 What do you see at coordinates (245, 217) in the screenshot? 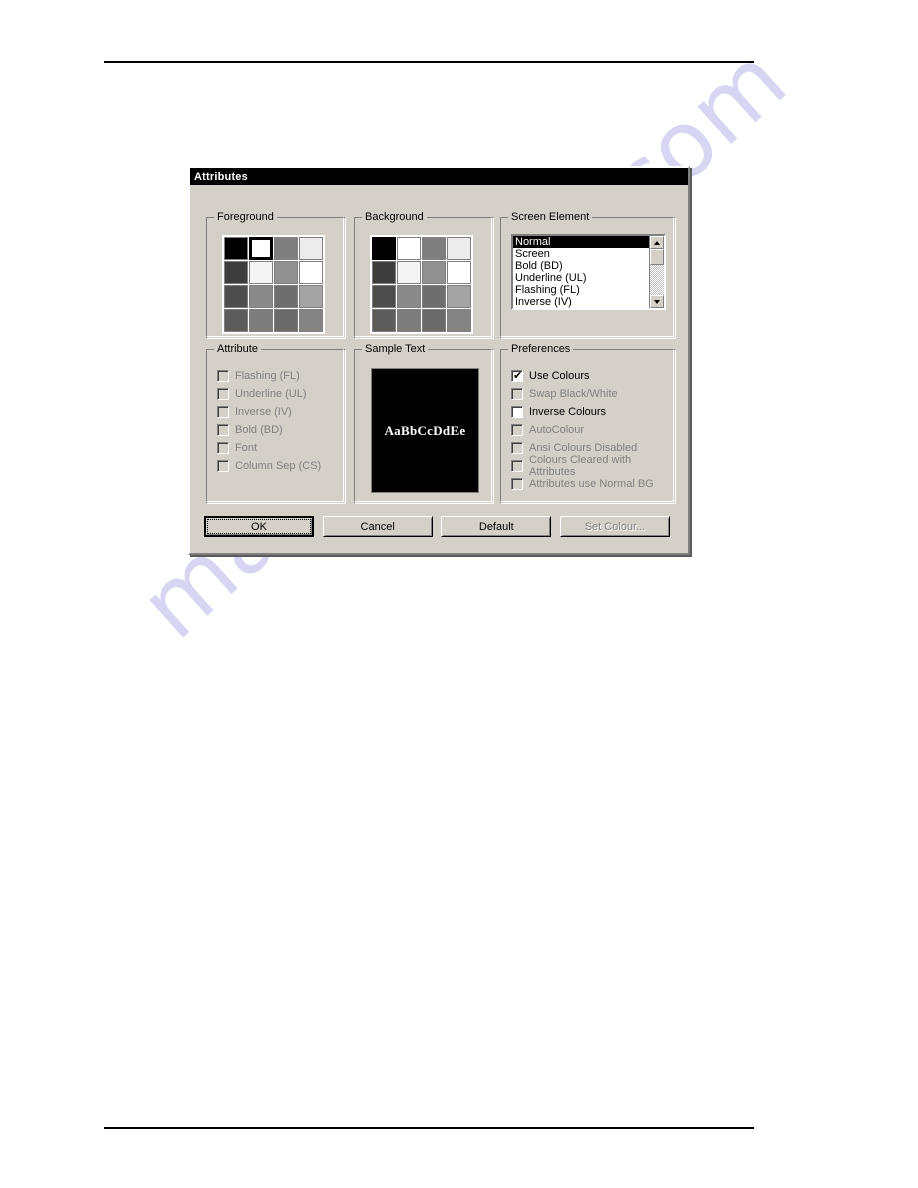
I see `foreground-group-label: Foreground` at bounding box center [245, 217].